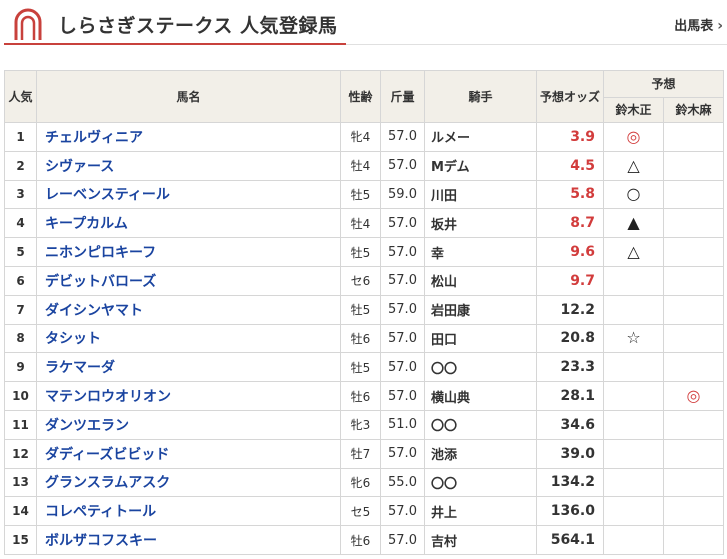 The image size is (727, 559). I want to click on page-title: しらさぎステークス 人気登録馬, so click(198, 26).